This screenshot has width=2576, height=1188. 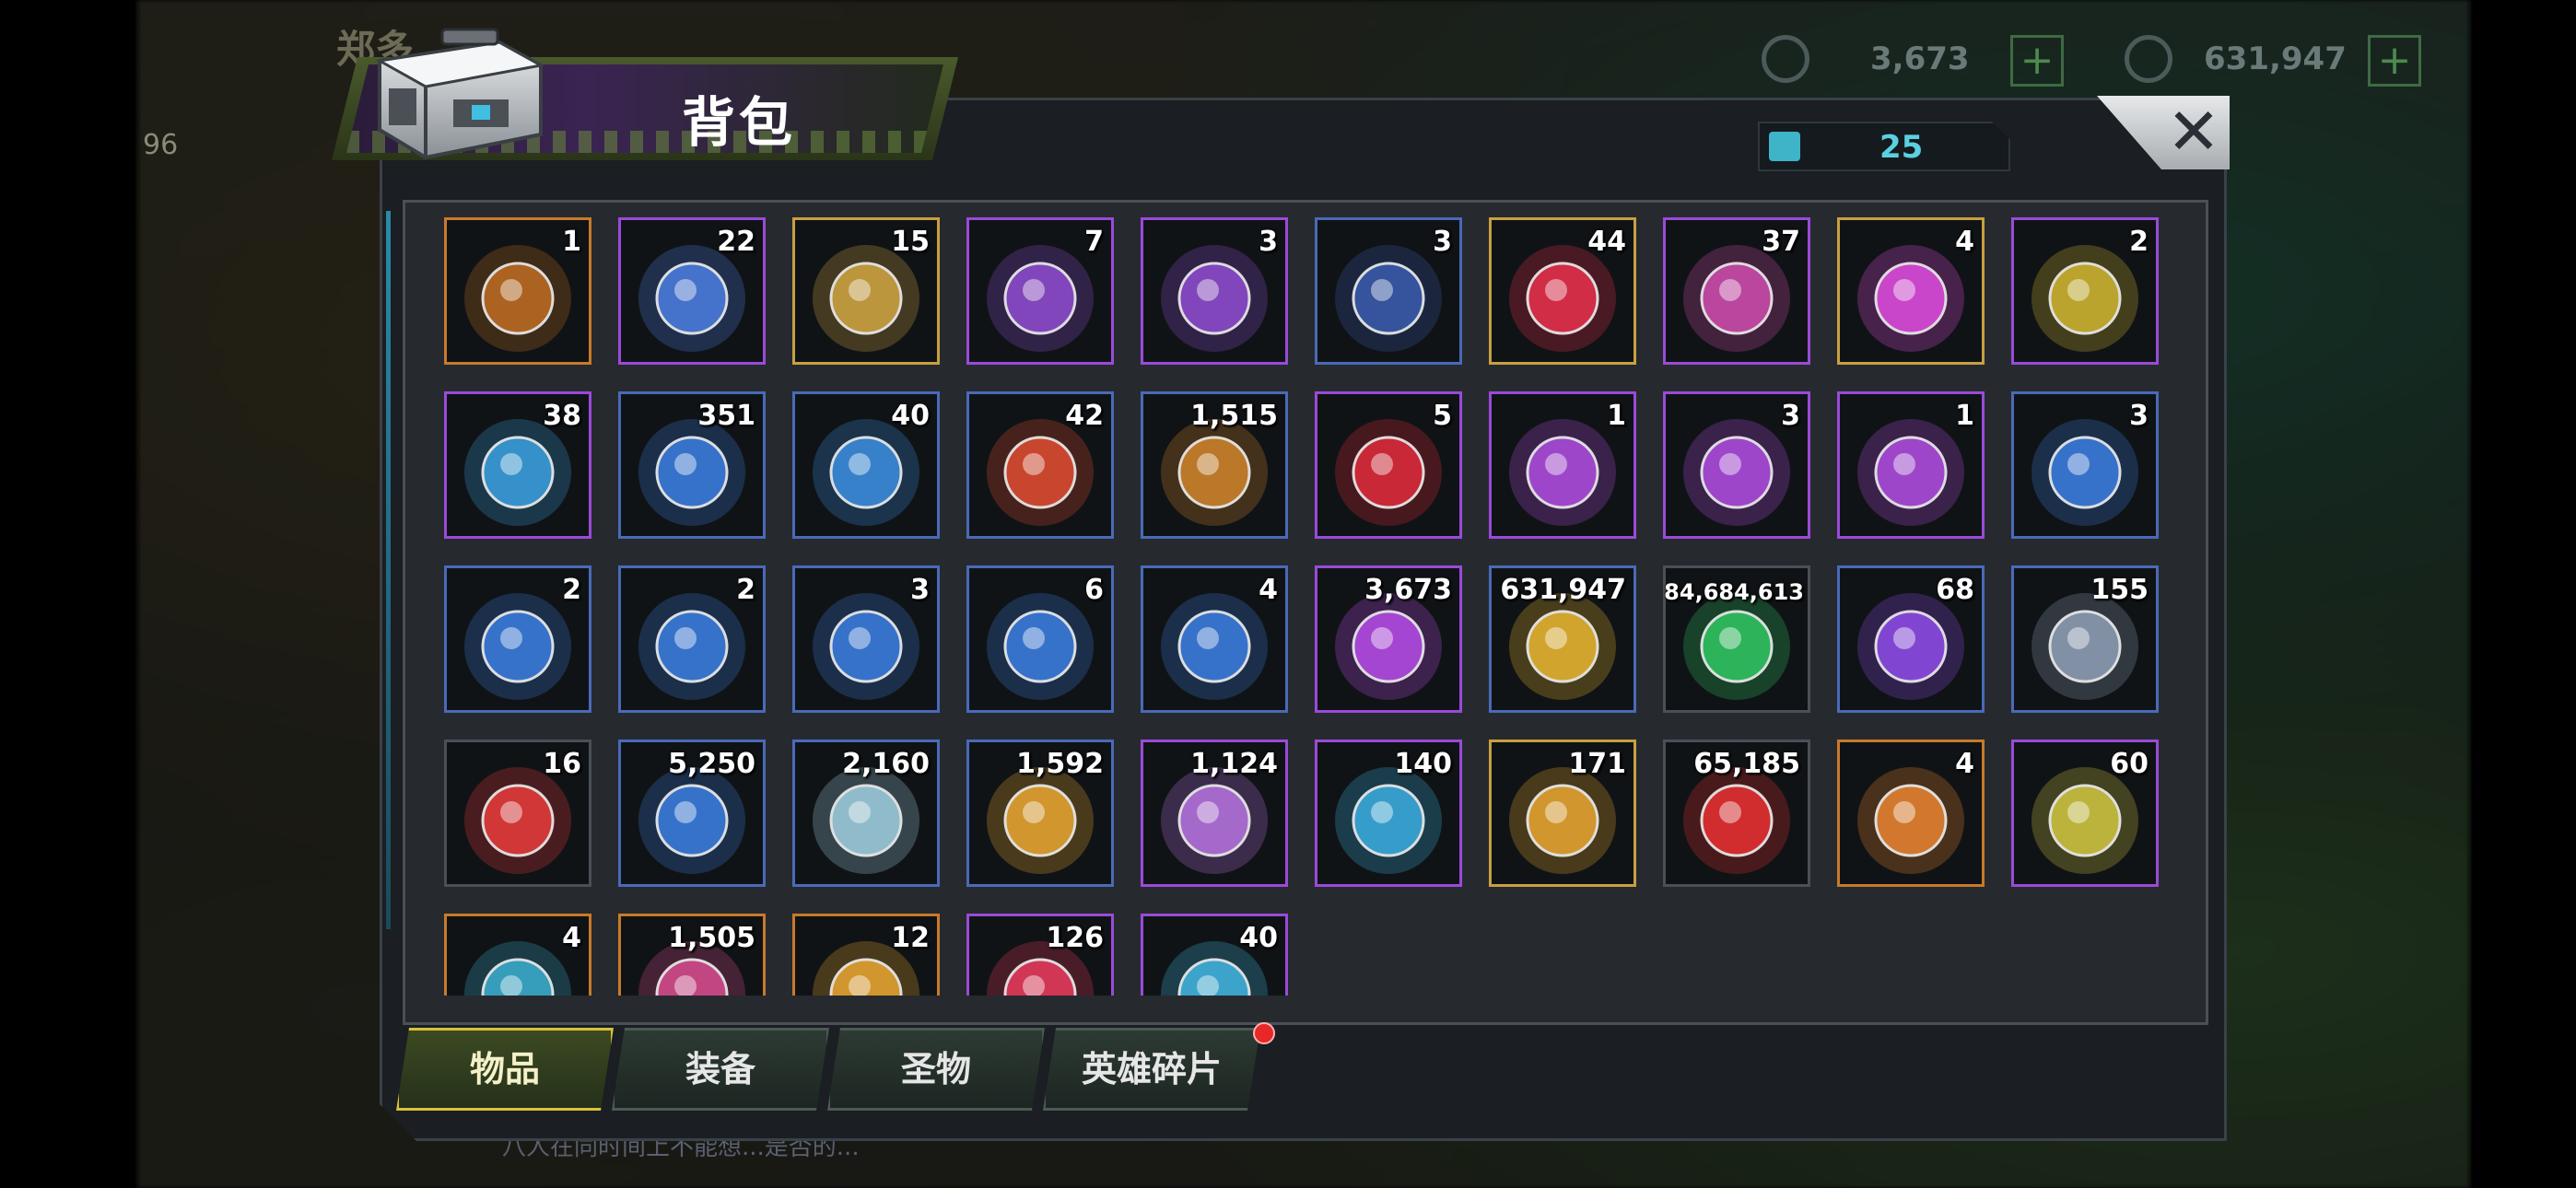 I want to click on tab-items: 物品, so click(x=505, y=1069).